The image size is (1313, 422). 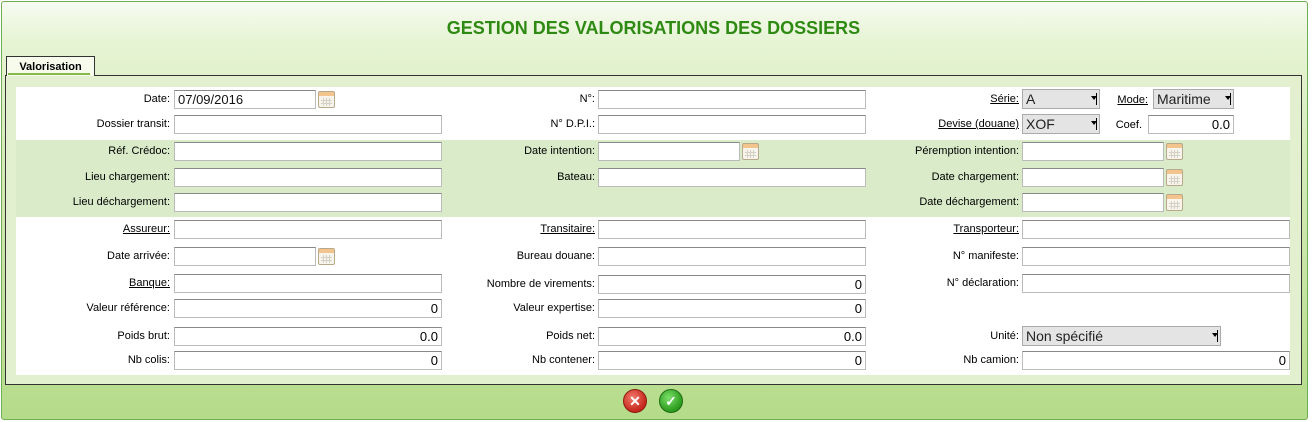 What do you see at coordinates (308, 229) in the screenshot?
I see `assureur-input` at bounding box center [308, 229].